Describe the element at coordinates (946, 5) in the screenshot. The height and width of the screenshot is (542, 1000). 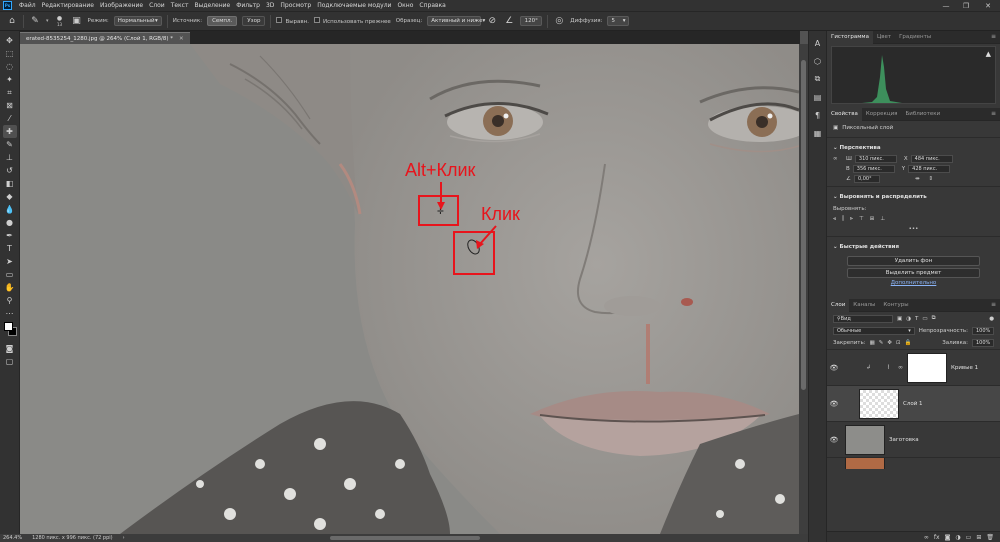
I see `minimize-button: —` at that location.